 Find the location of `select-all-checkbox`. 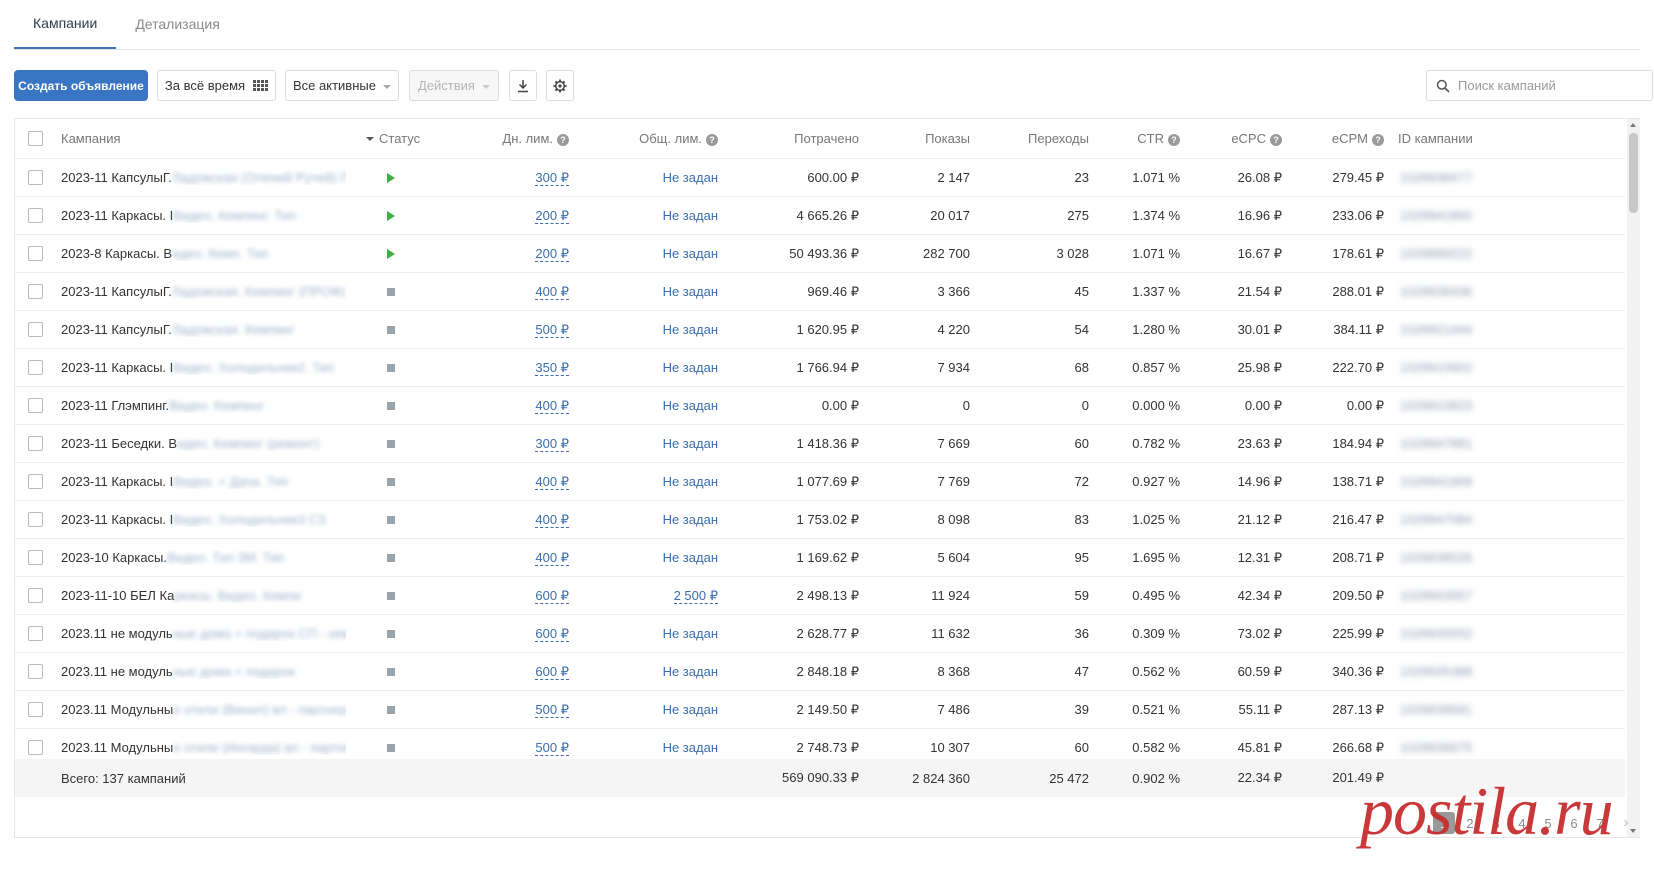

select-all-checkbox is located at coordinates (35, 138).